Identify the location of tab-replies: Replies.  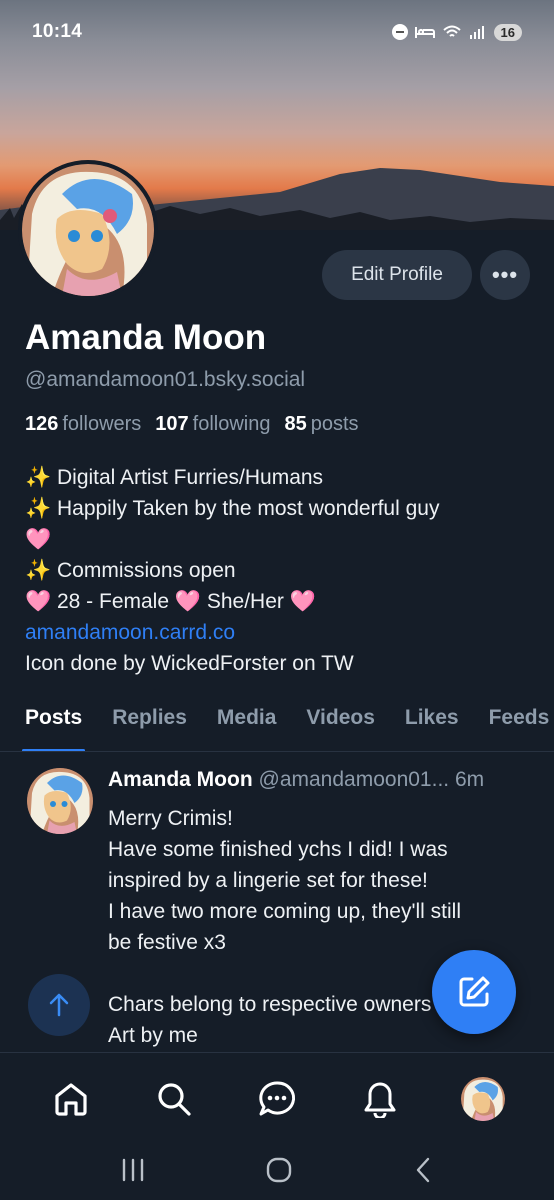
(149, 725).